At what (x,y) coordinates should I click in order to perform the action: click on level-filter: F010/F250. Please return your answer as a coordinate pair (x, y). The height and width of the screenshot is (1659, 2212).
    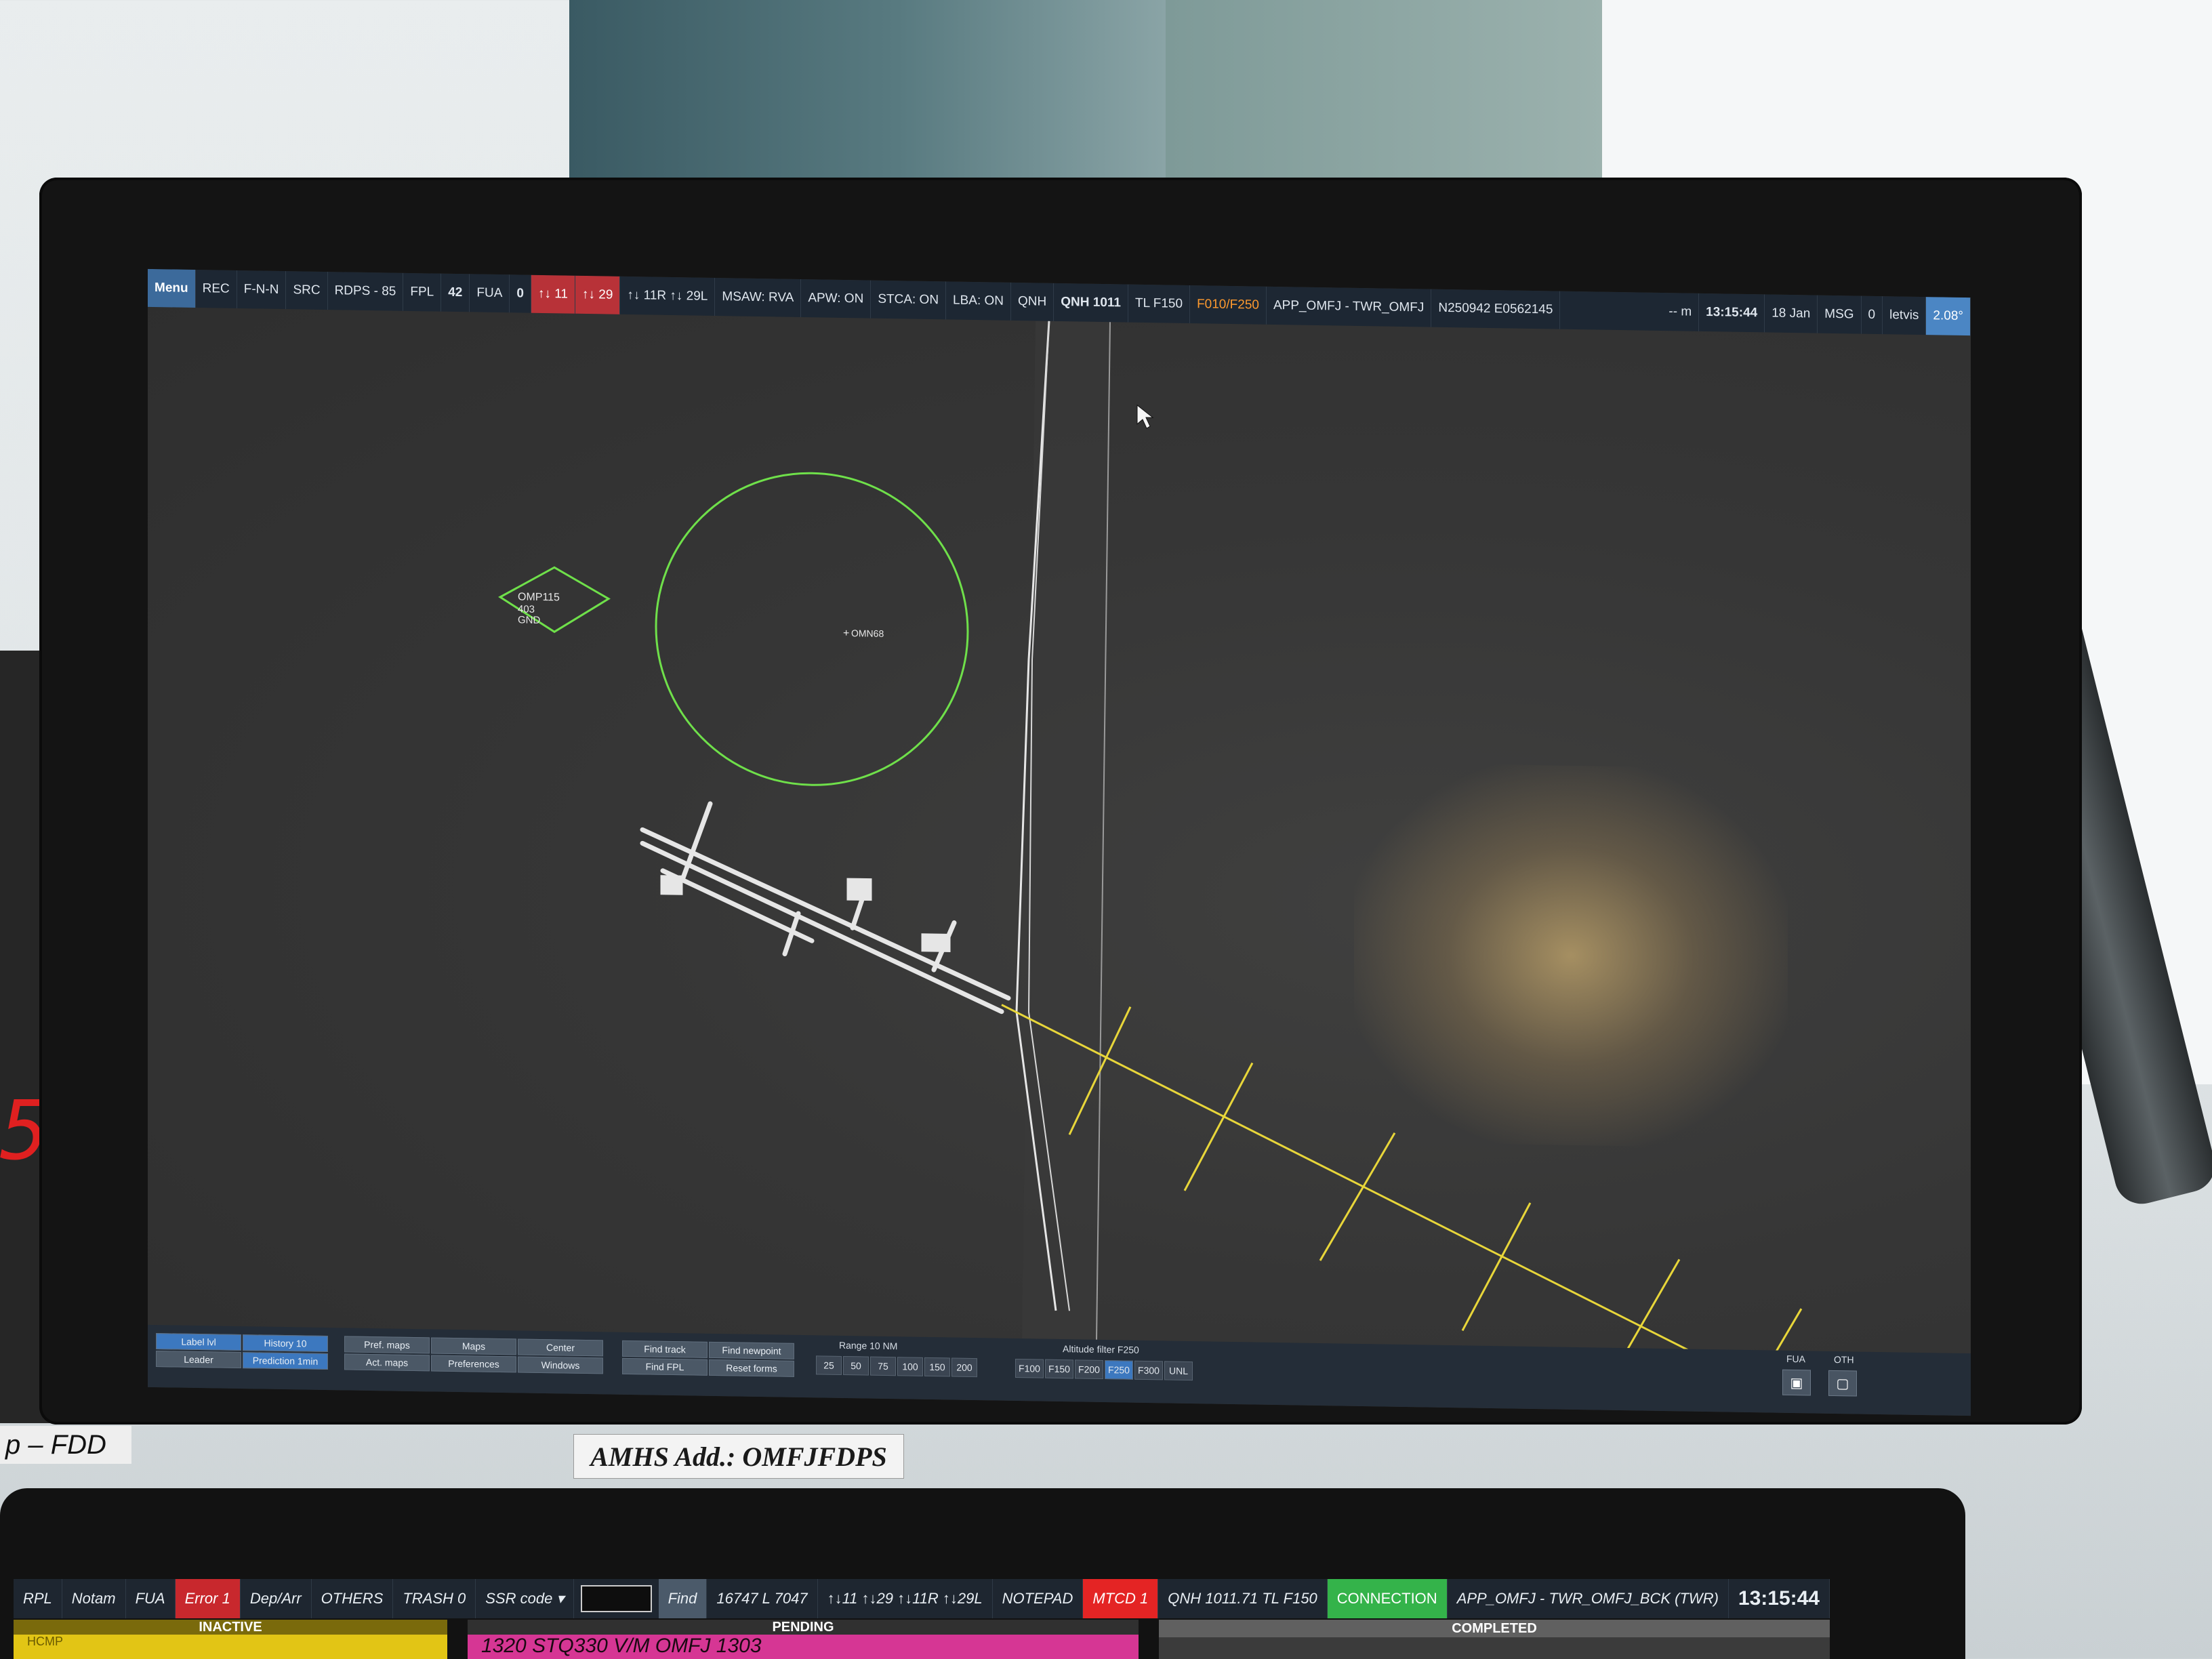
    Looking at the image, I should click on (1228, 305).